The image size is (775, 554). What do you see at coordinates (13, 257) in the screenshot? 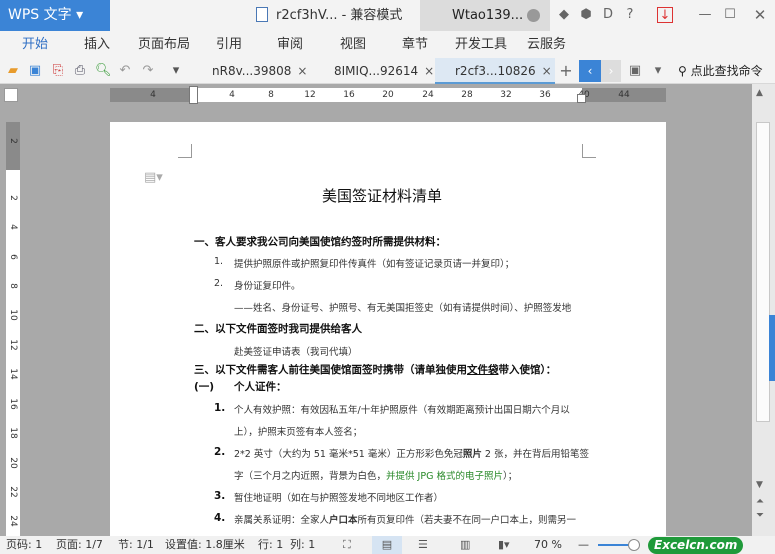
I see `ruler-tick: 6` at bounding box center [13, 257].